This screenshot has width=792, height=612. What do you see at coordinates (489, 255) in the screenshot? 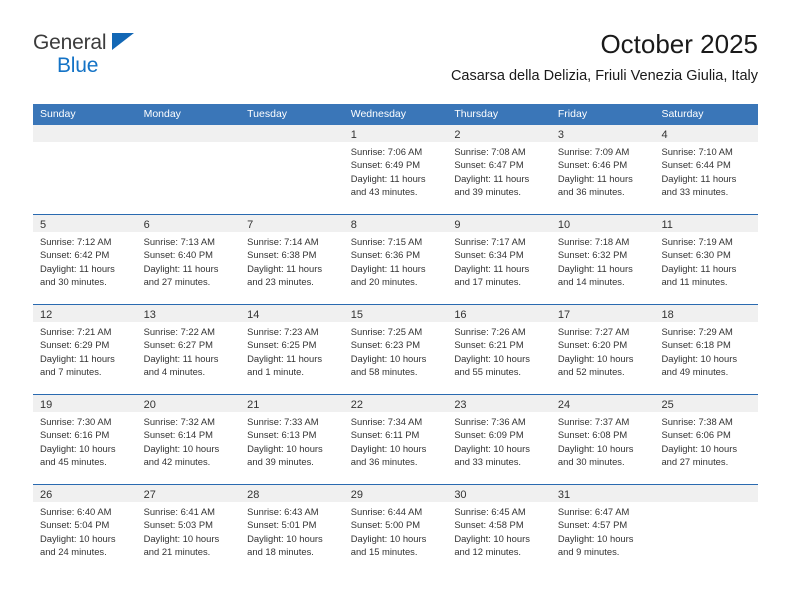
I see `sunset-text: Sunset: 6:34 PM` at bounding box center [489, 255].